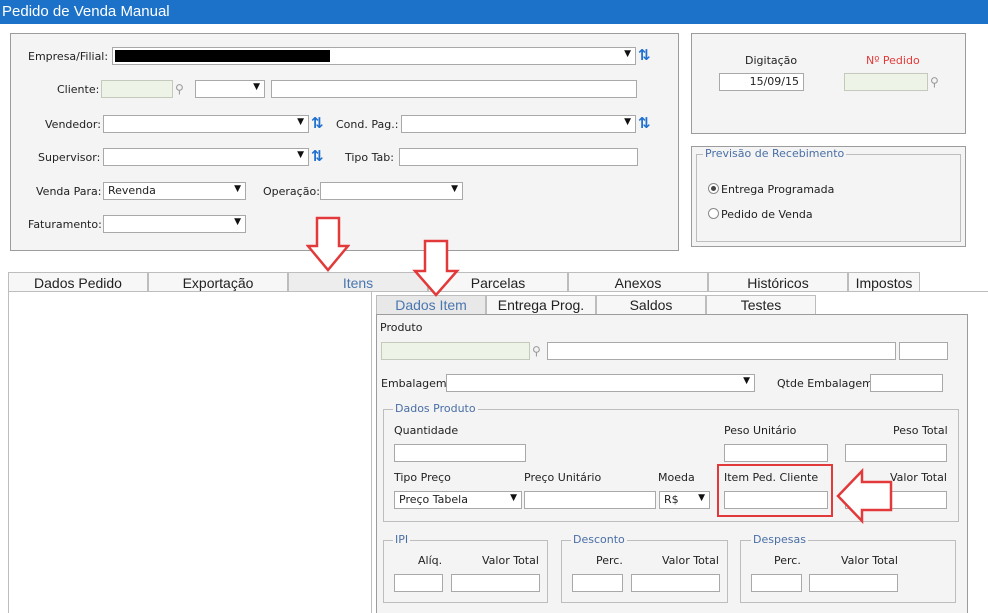  I want to click on ipi-aliq-input, so click(418, 583).